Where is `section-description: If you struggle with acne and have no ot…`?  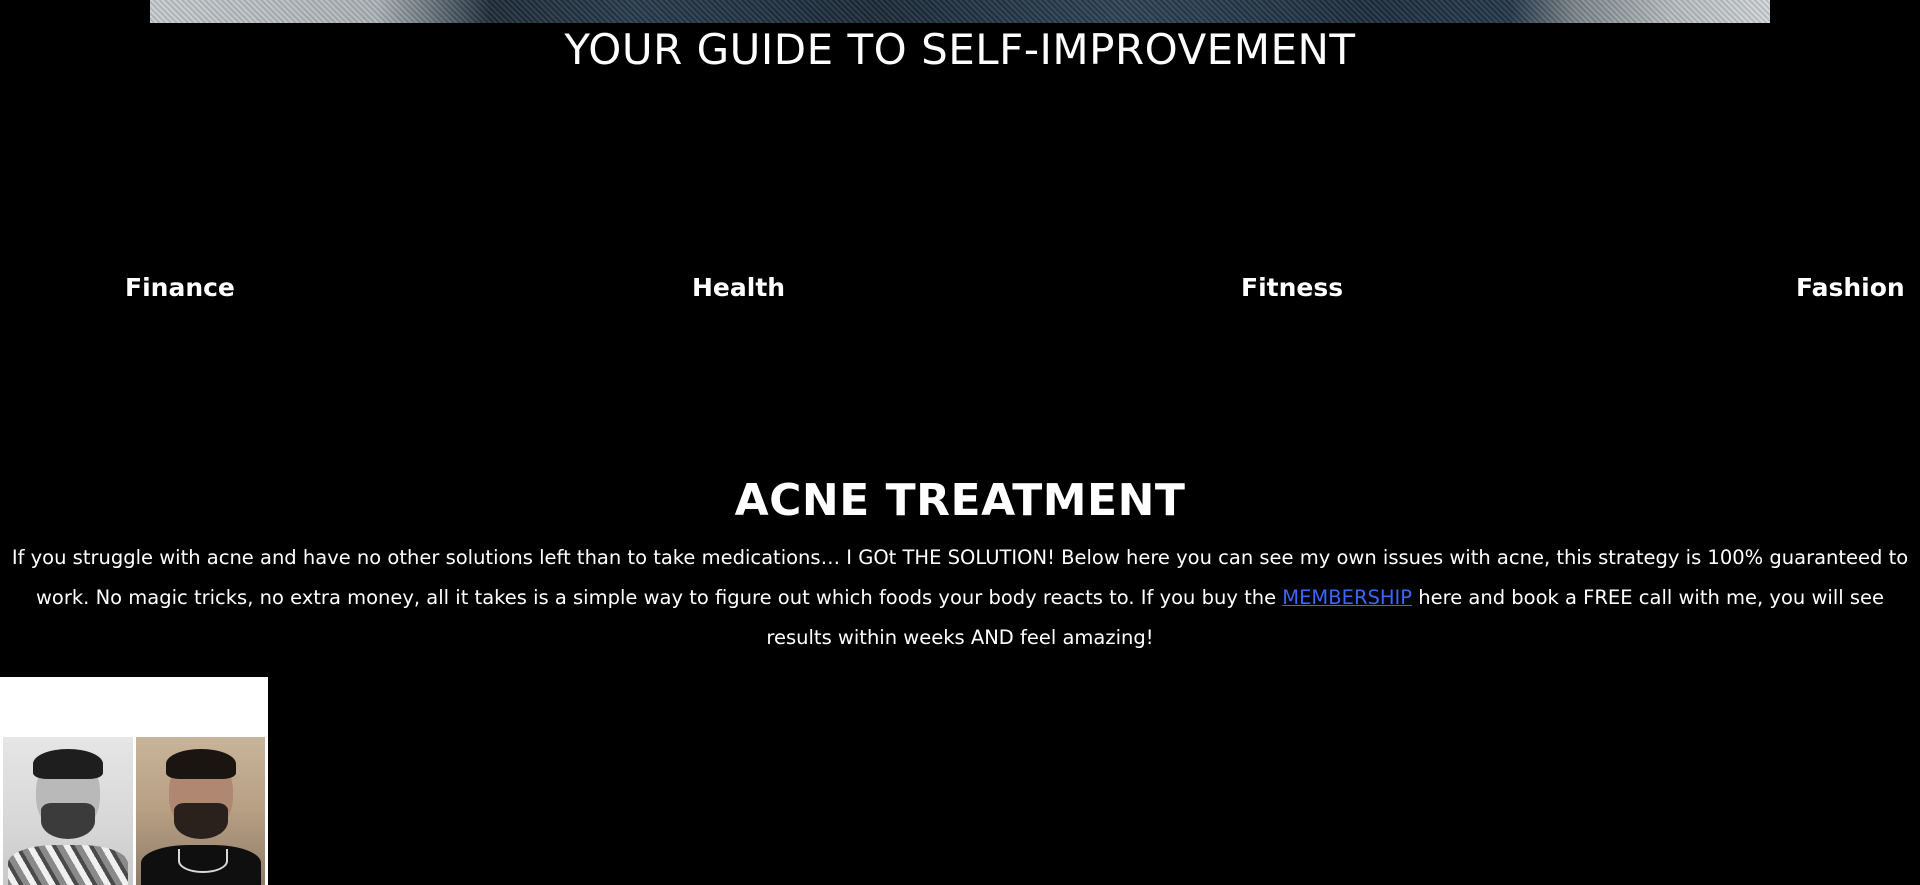 section-description: If you struggle with acne and have no ot… is located at coordinates (960, 598).